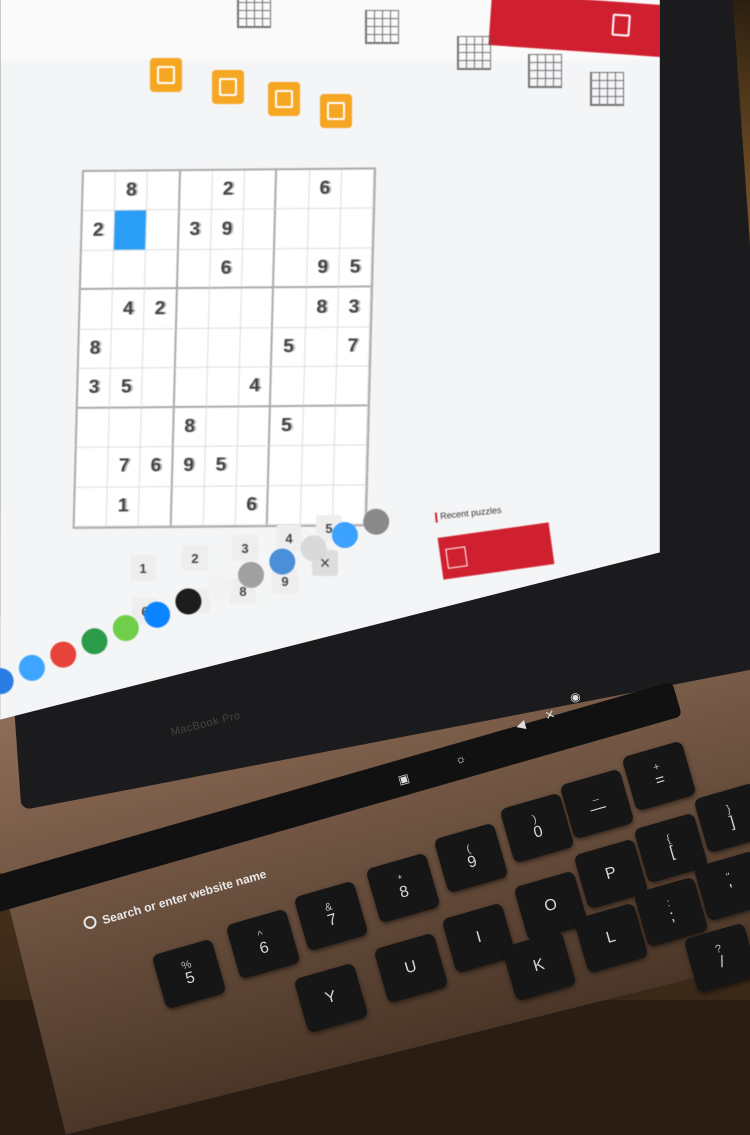  What do you see at coordinates (611, 873) in the screenshot?
I see `key-primary-label: P` at bounding box center [611, 873].